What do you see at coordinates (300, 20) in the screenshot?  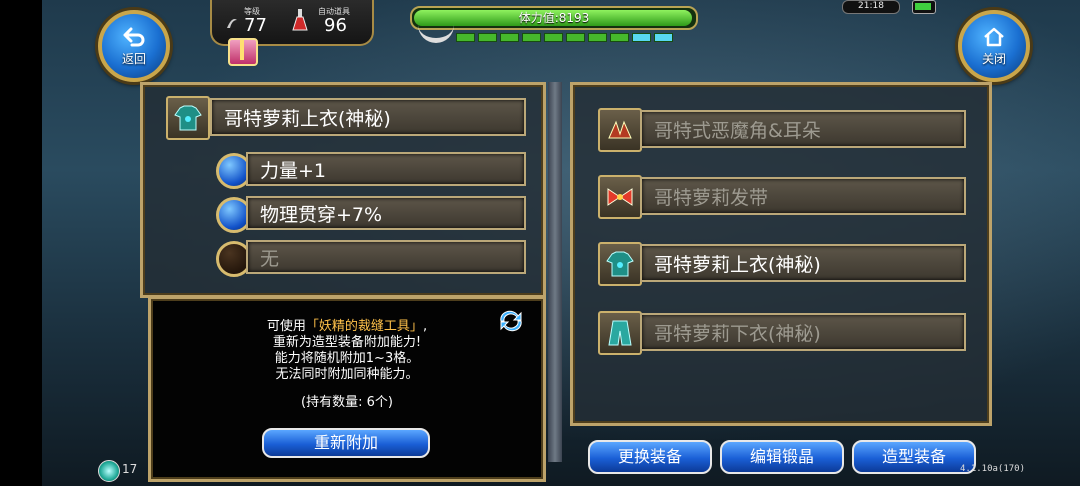 I see `potion-icon` at bounding box center [300, 20].